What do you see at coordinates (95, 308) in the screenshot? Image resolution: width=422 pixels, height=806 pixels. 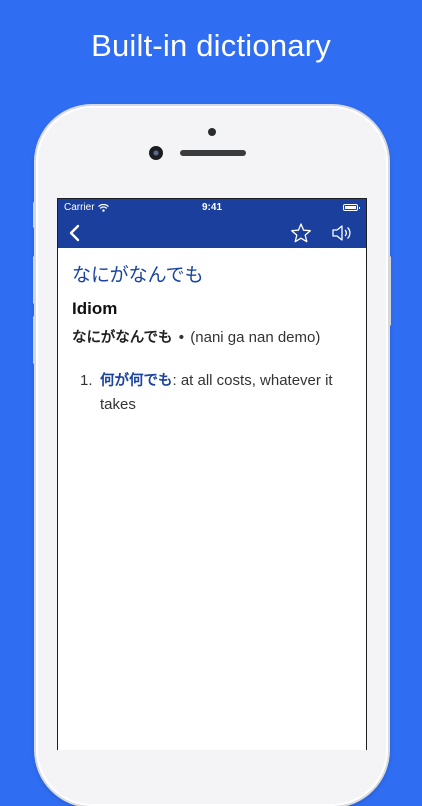 I see `part-of-speech: Idiom` at bounding box center [95, 308].